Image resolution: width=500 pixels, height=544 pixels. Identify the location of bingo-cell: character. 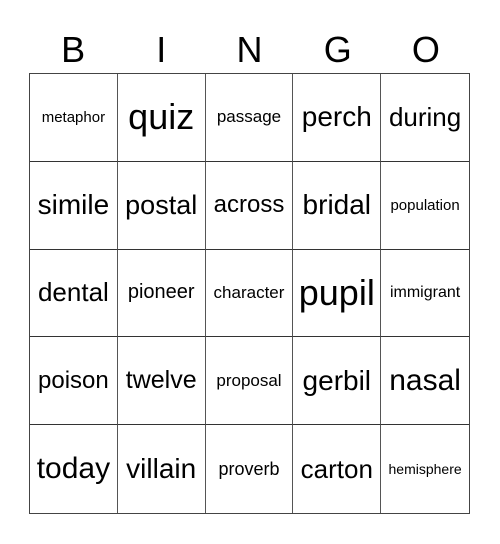
(249, 293).